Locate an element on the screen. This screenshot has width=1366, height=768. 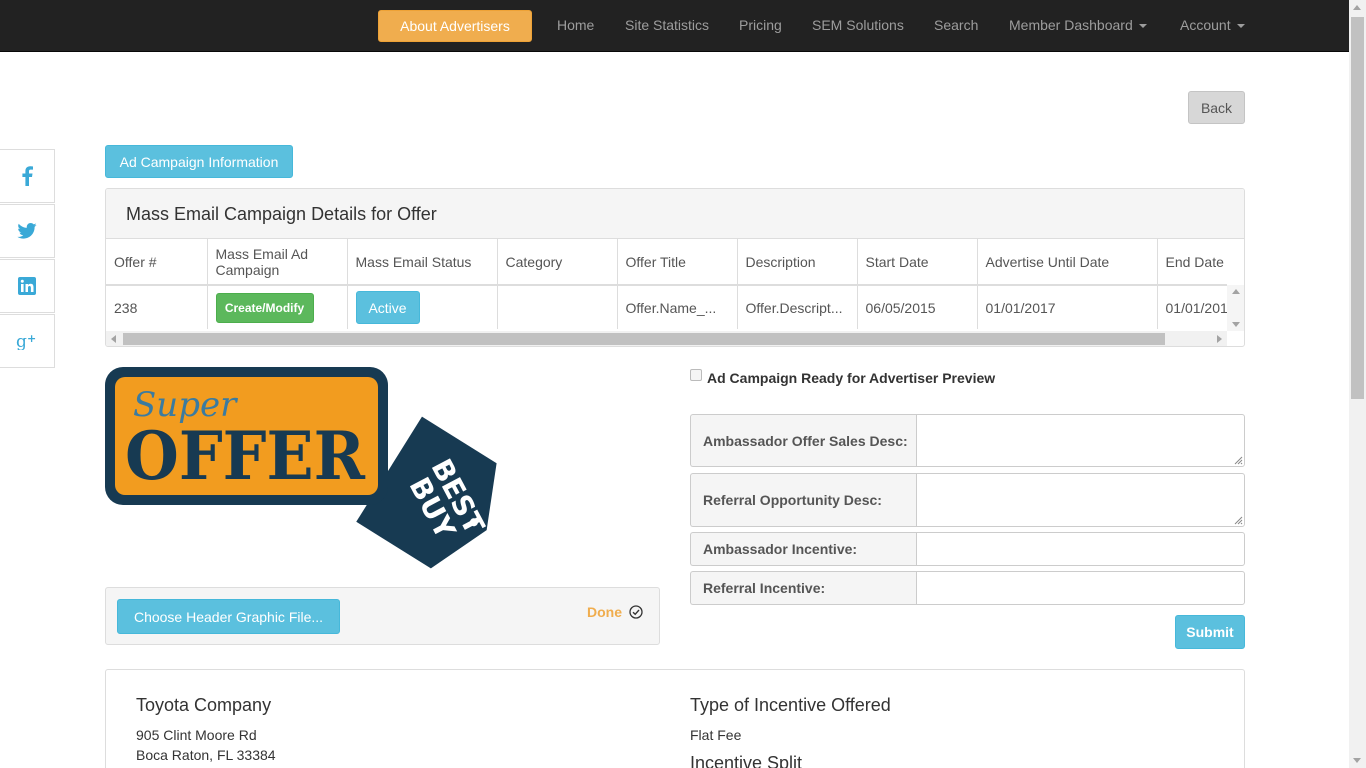
facebook-share-button is located at coordinates (27, 176).